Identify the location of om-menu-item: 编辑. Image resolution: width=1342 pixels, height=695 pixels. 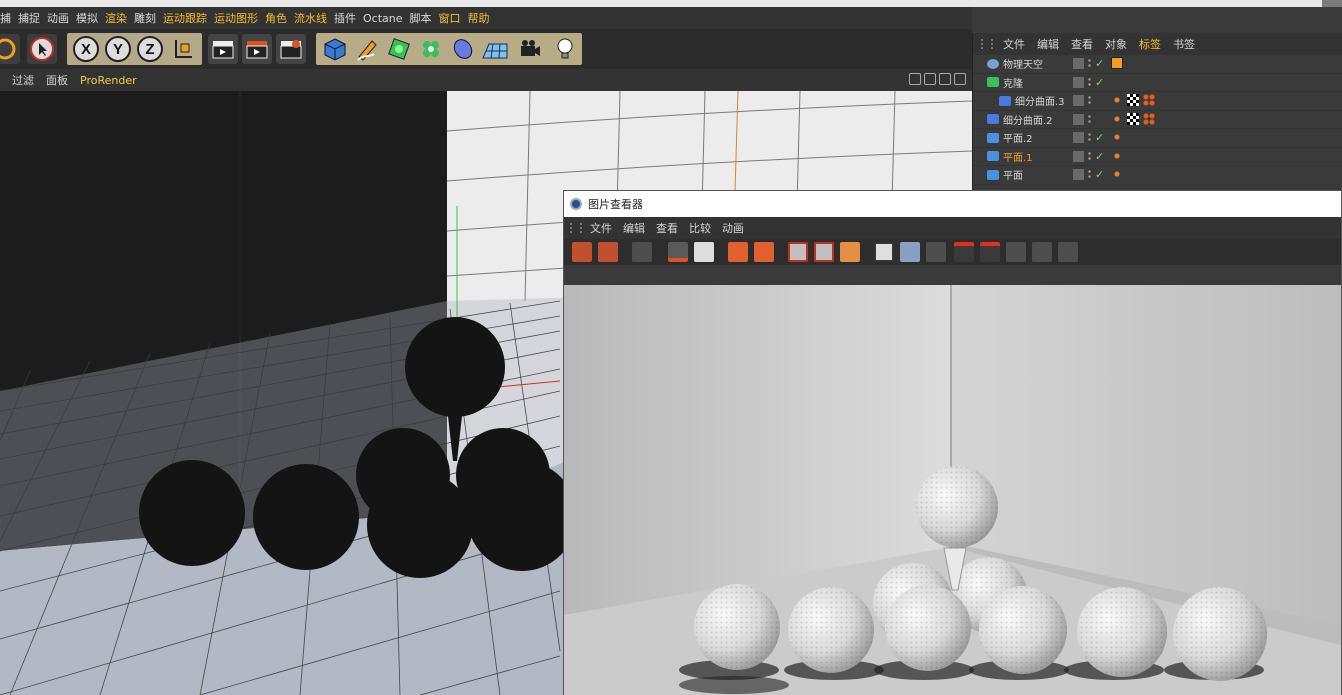
(1048, 44).